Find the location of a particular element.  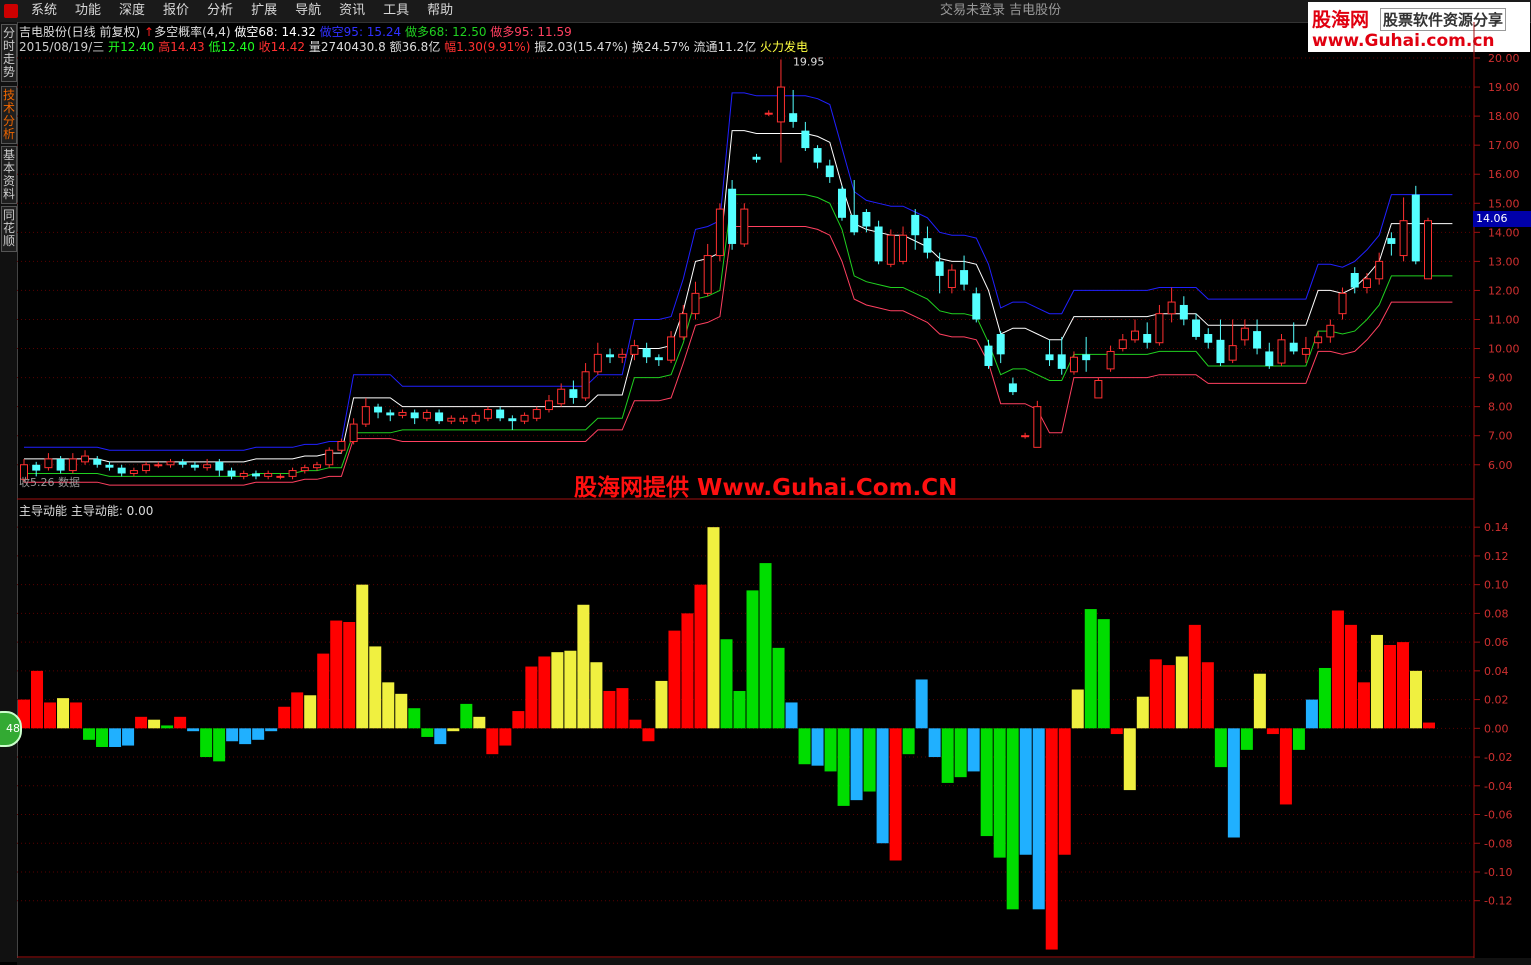

price-axis-label-1: 19.00 is located at coordinates (1504, 87).